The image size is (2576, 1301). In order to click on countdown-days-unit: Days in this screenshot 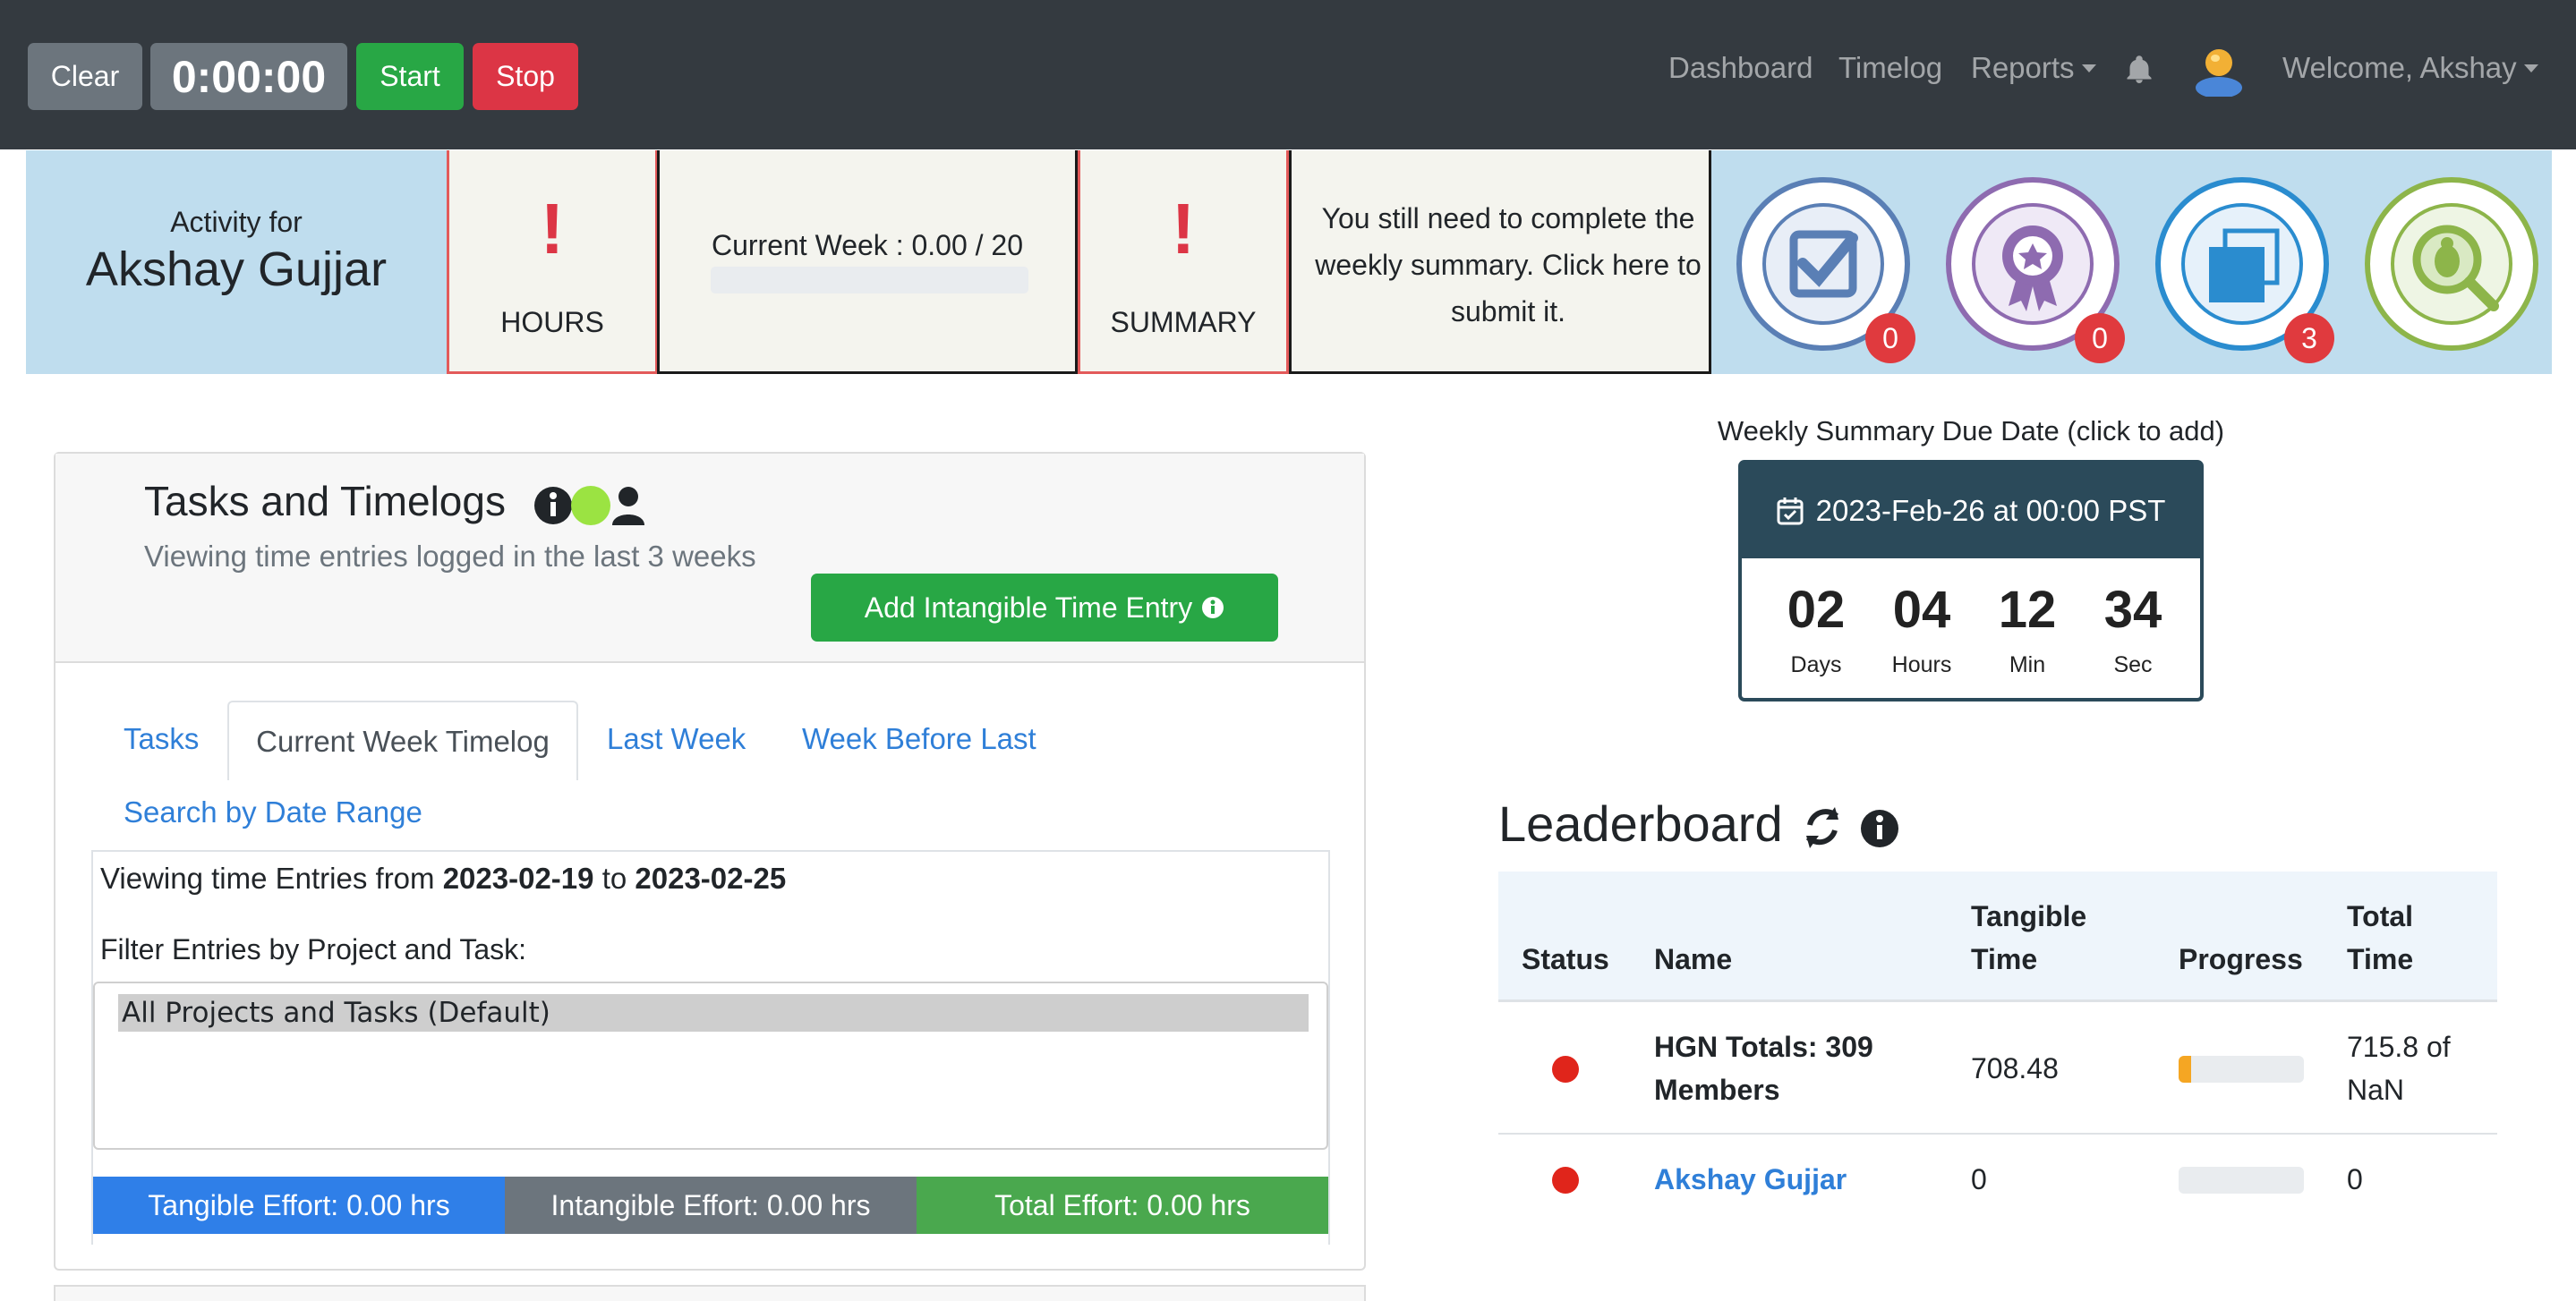, I will do `click(1816, 664)`.